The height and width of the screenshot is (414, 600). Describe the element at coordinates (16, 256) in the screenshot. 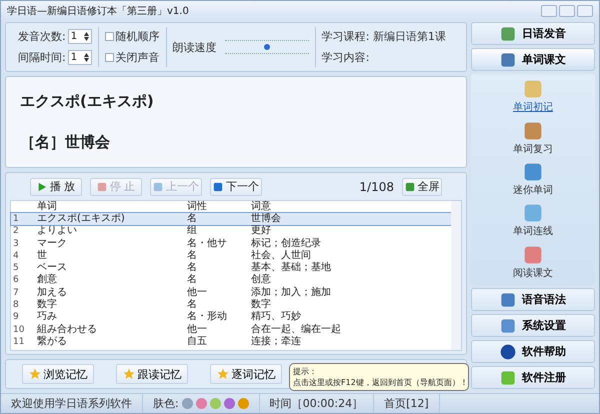

I see `row-number: 4` at that location.